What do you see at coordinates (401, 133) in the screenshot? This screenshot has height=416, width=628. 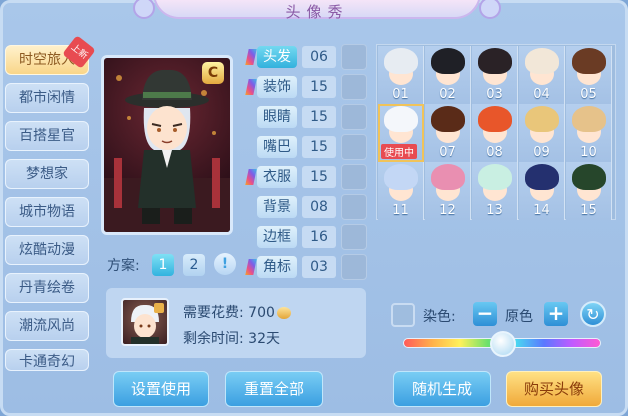 I see `hair-option: 使用中` at bounding box center [401, 133].